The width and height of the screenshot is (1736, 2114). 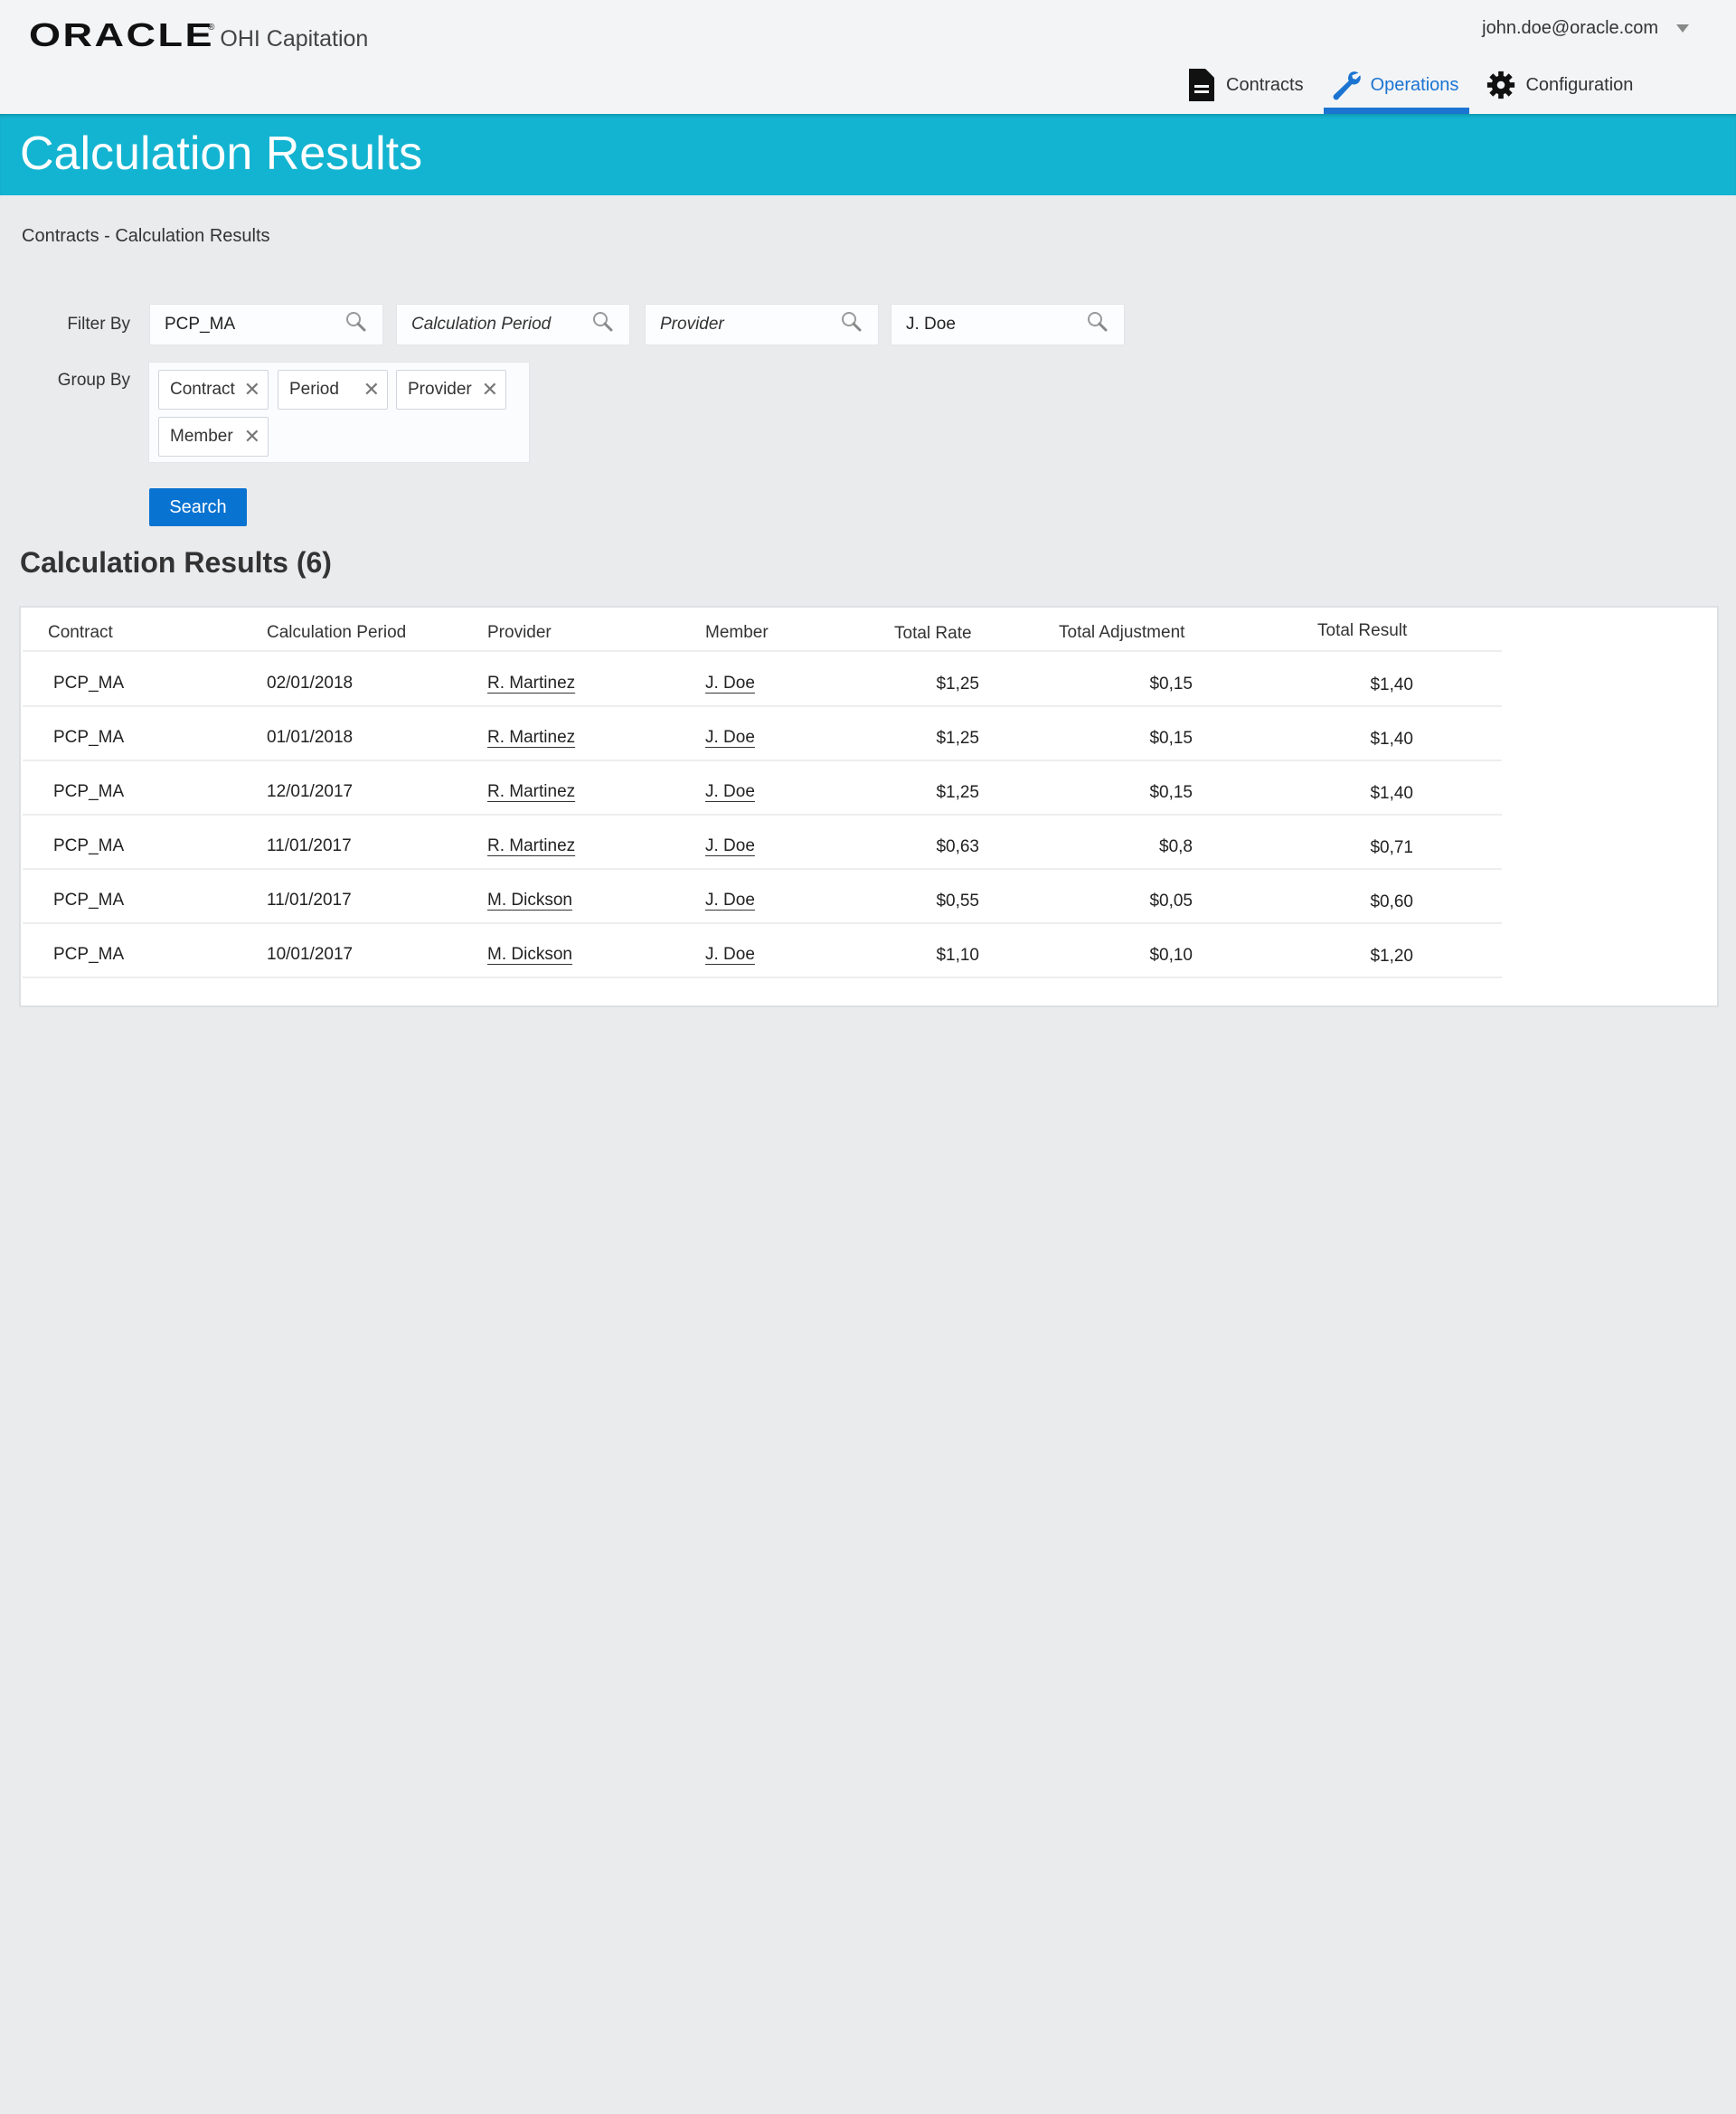 What do you see at coordinates (81, 633) in the screenshot?
I see `column-header-contract: Contract` at bounding box center [81, 633].